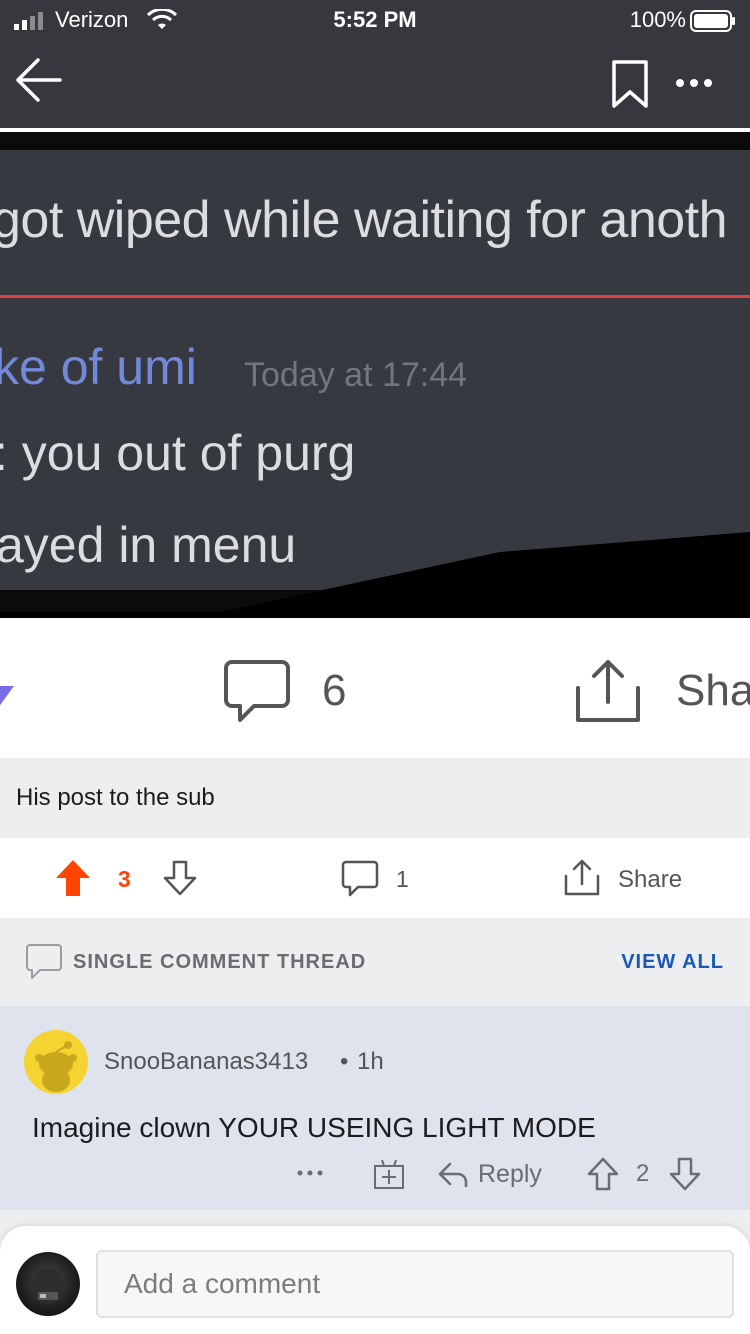 Image resolution: width=750 pixels, height=1334 pixels. Describe the element at coordinates (375, 296) in the screenshot. I see `new-message-divider` at that location.